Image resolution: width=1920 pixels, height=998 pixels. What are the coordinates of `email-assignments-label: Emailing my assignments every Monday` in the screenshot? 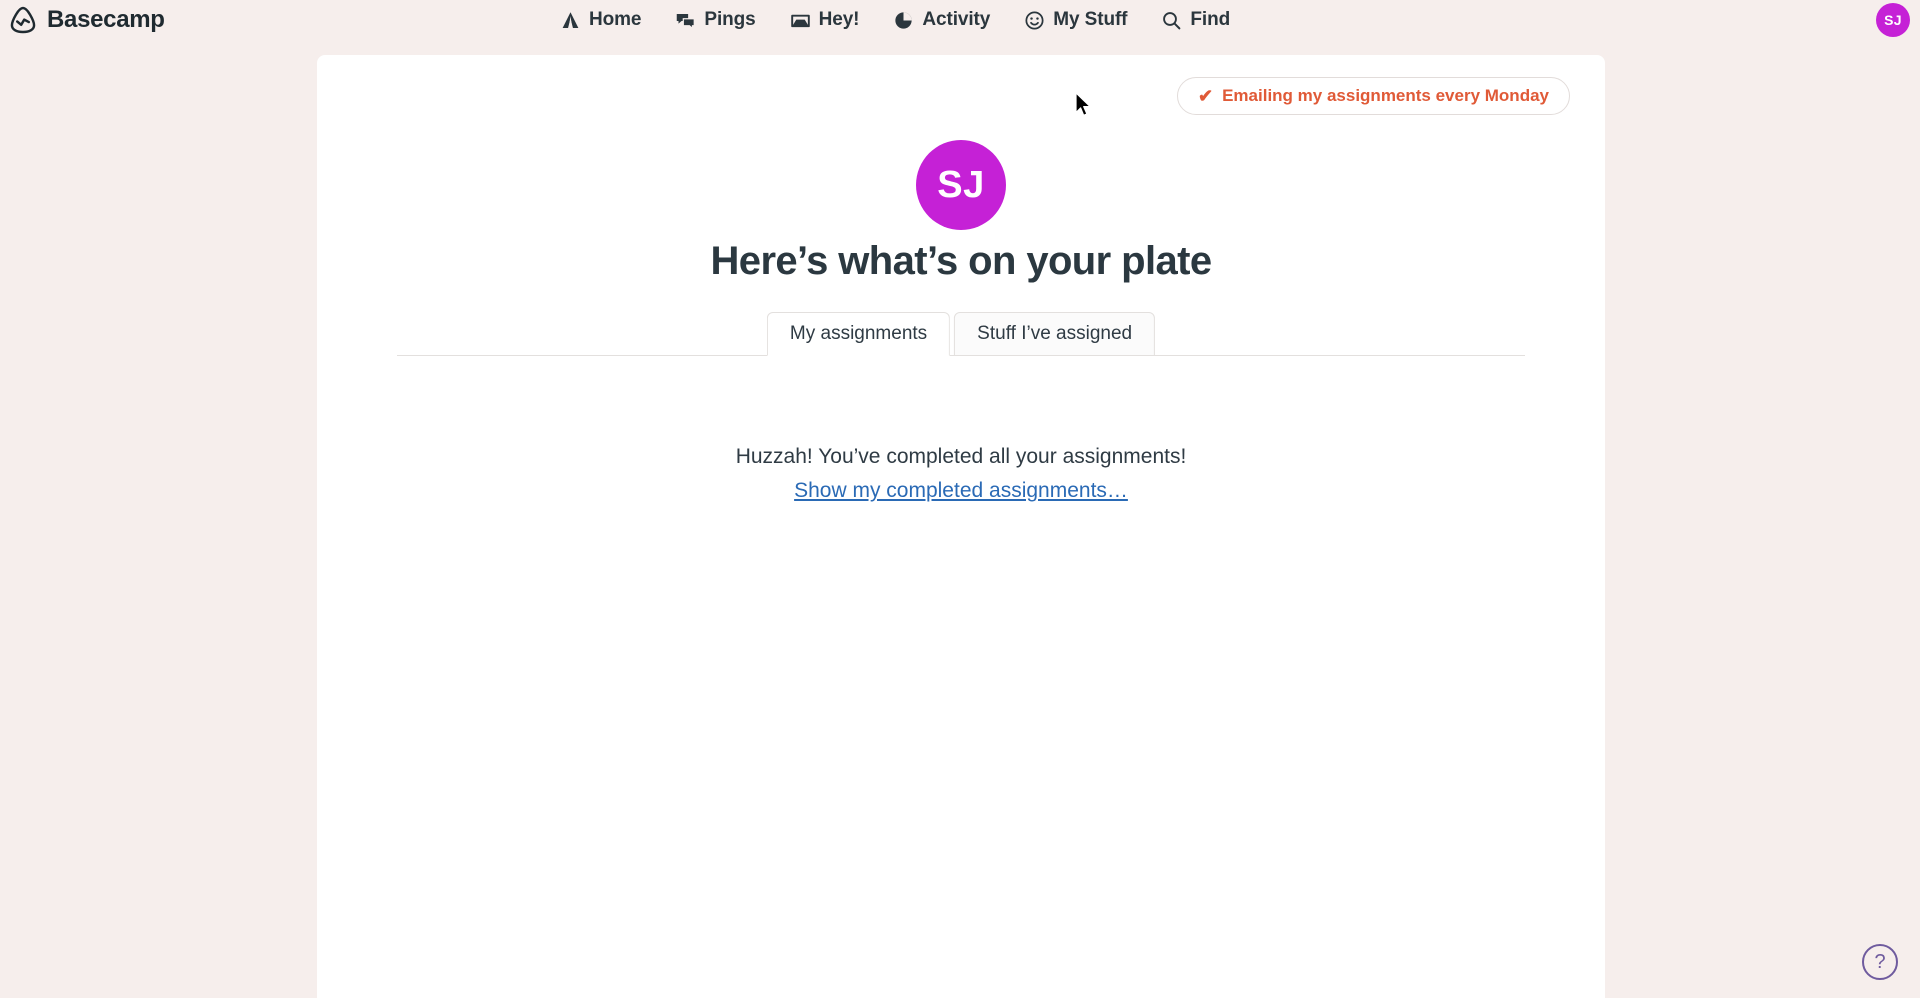 It's located at (1385, 95).